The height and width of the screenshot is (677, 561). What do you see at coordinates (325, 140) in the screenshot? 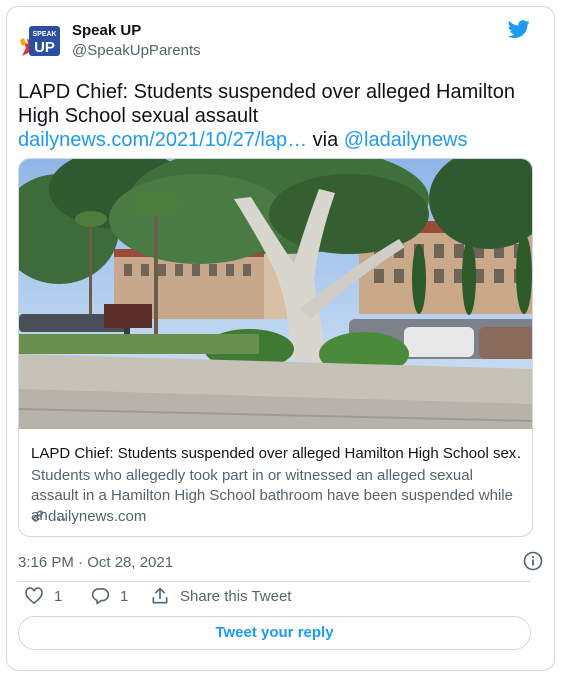
I see `tweet-via: via` at bounding box center [325, 140].